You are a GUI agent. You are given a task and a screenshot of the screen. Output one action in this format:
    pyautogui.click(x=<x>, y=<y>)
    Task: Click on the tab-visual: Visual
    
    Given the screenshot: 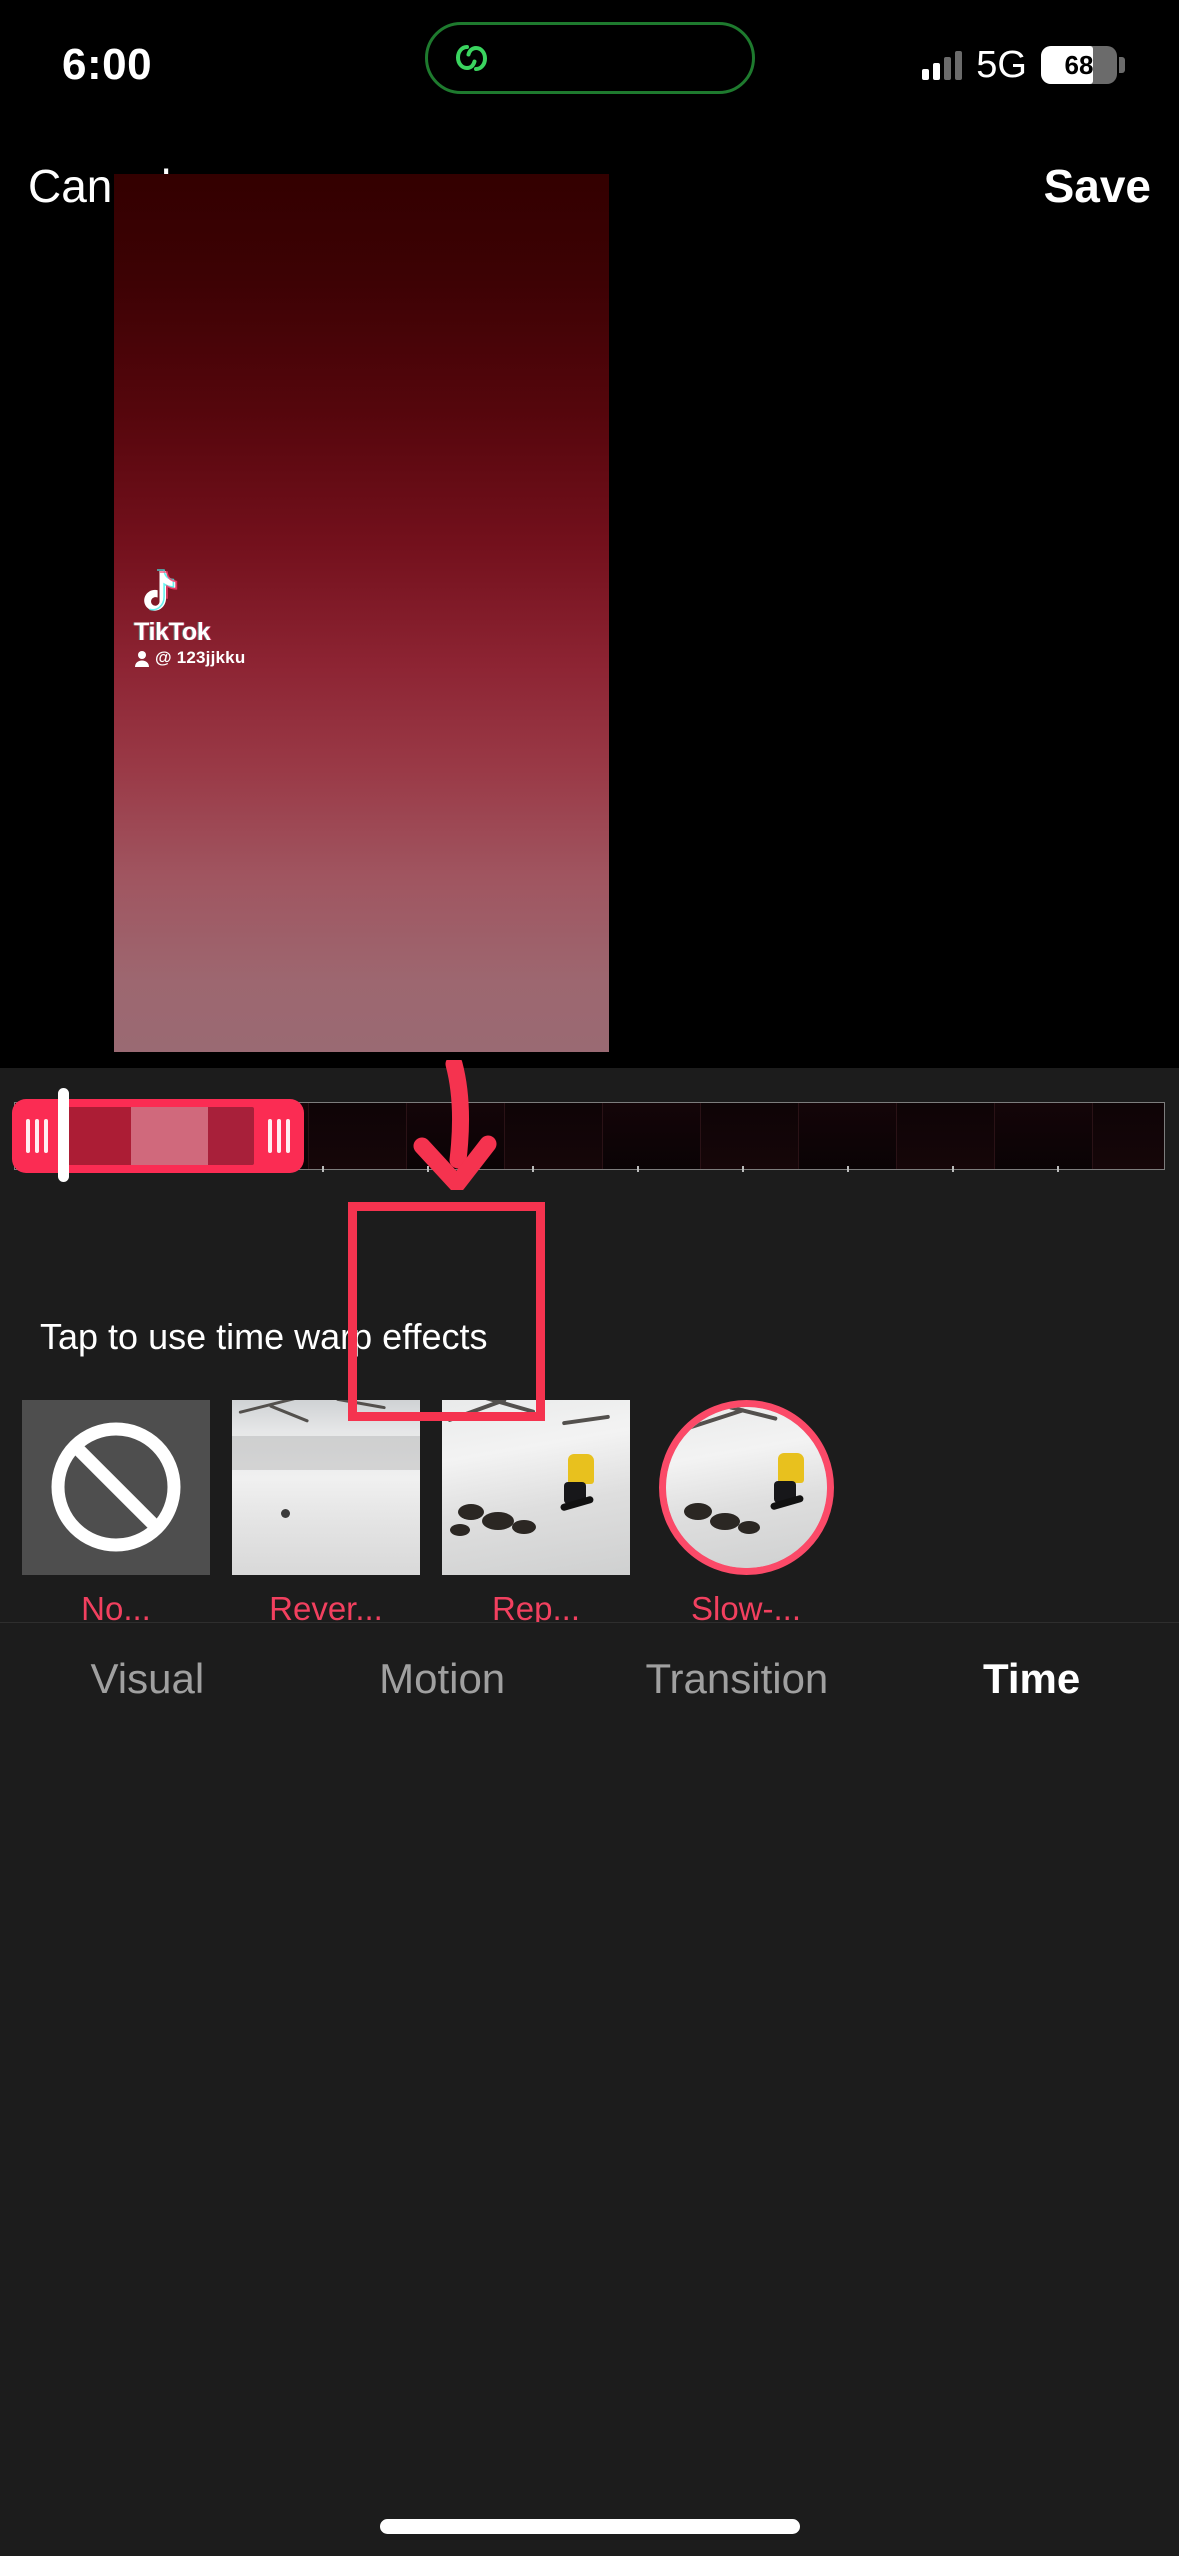 What is the action you would take?
    pyautogui.click(x=147, y=1679)
    